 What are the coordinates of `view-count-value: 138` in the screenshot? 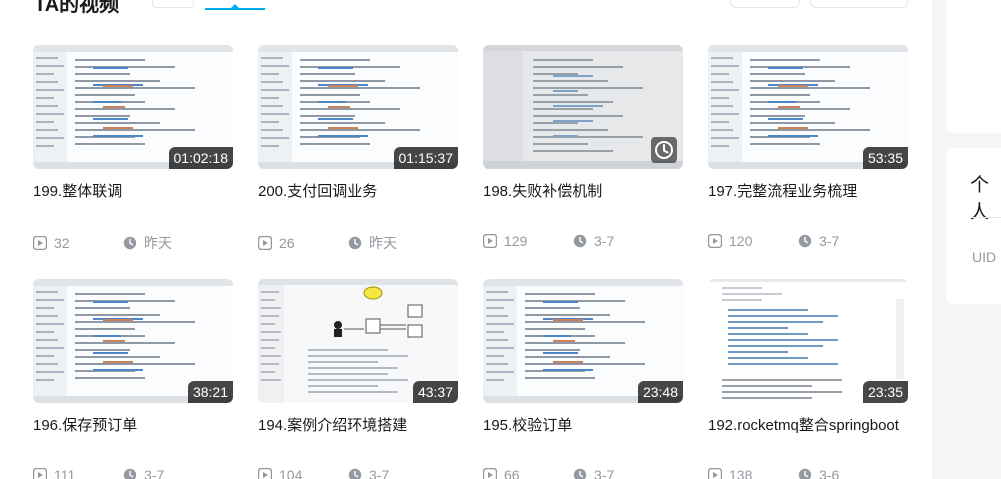 It's located at (741, 473).